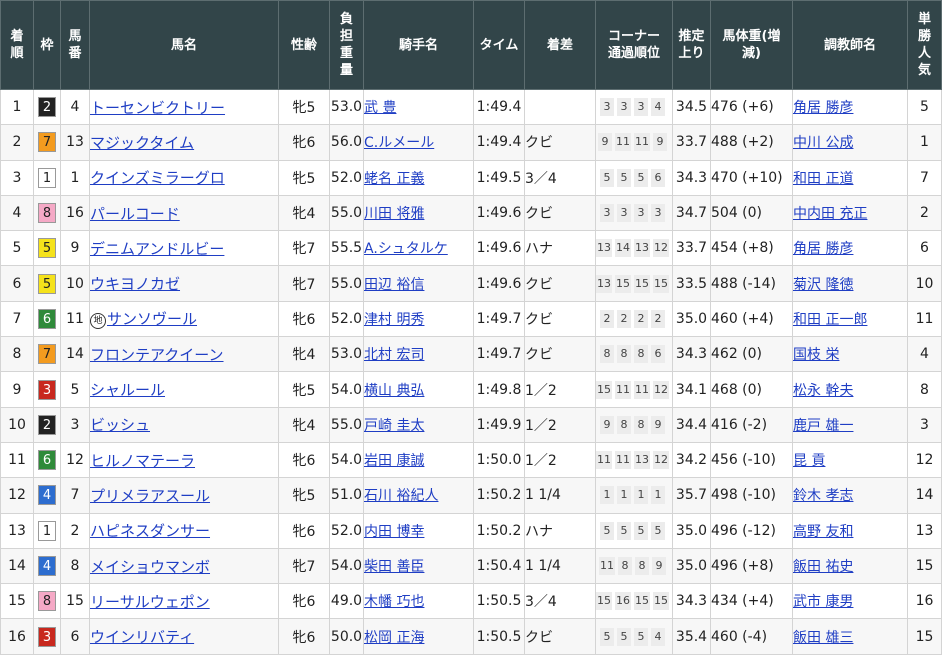  Describe the element at coordinates (607, 213) in the screenshot. I see `corner-position: 3` at that location.